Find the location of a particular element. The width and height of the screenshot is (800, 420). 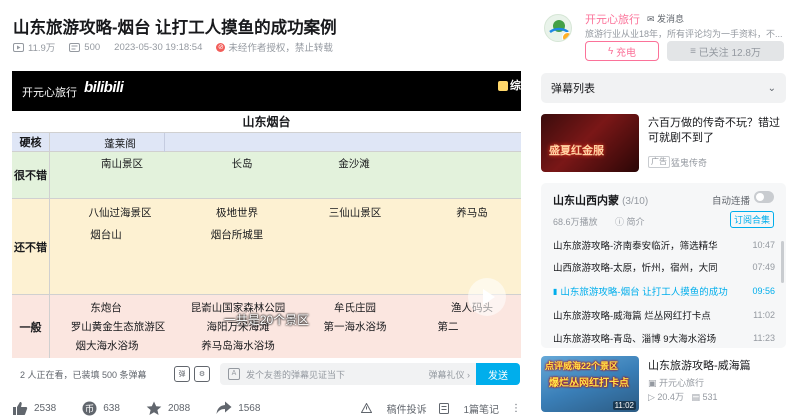

collection-item-active: ▮ 山东旅游攻略-烟台 让打工人摸鱼的成功 09:56 is located at coordinates (664, 291).